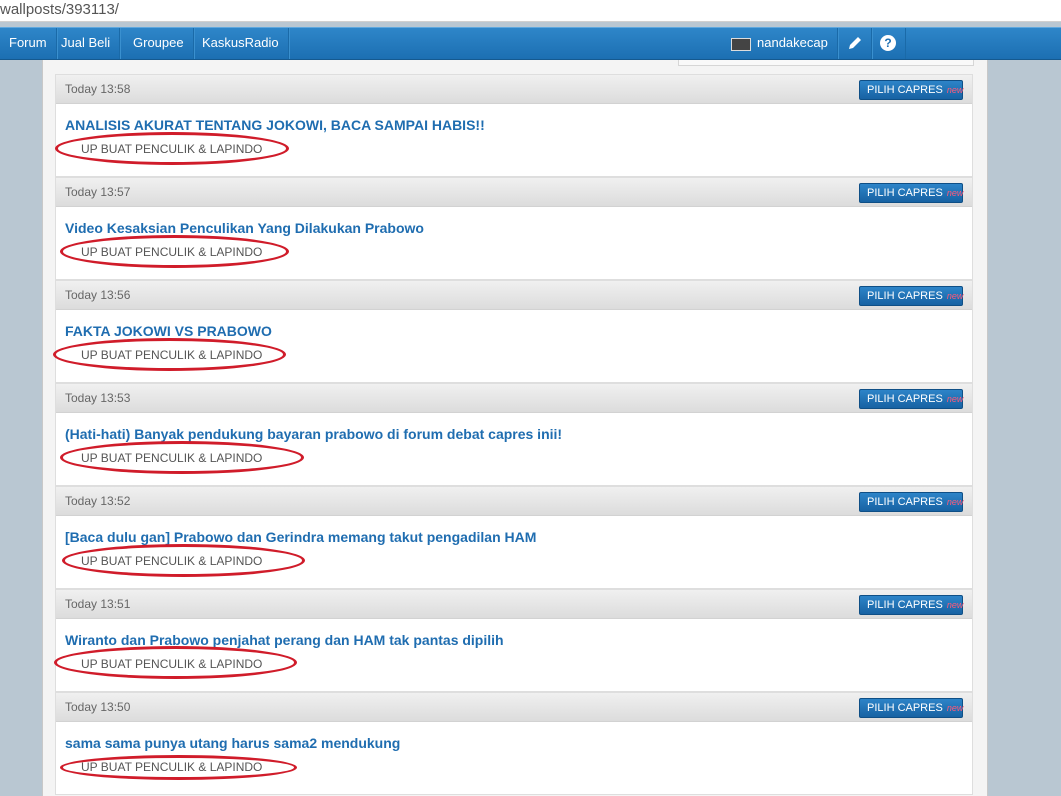 The width and height of the screenshot is (1061, 796). Describe the element at coordinates (514, 707) in the screenshot. I see `post-header: Today 13:50 PILIH CAPRES new` at that location.